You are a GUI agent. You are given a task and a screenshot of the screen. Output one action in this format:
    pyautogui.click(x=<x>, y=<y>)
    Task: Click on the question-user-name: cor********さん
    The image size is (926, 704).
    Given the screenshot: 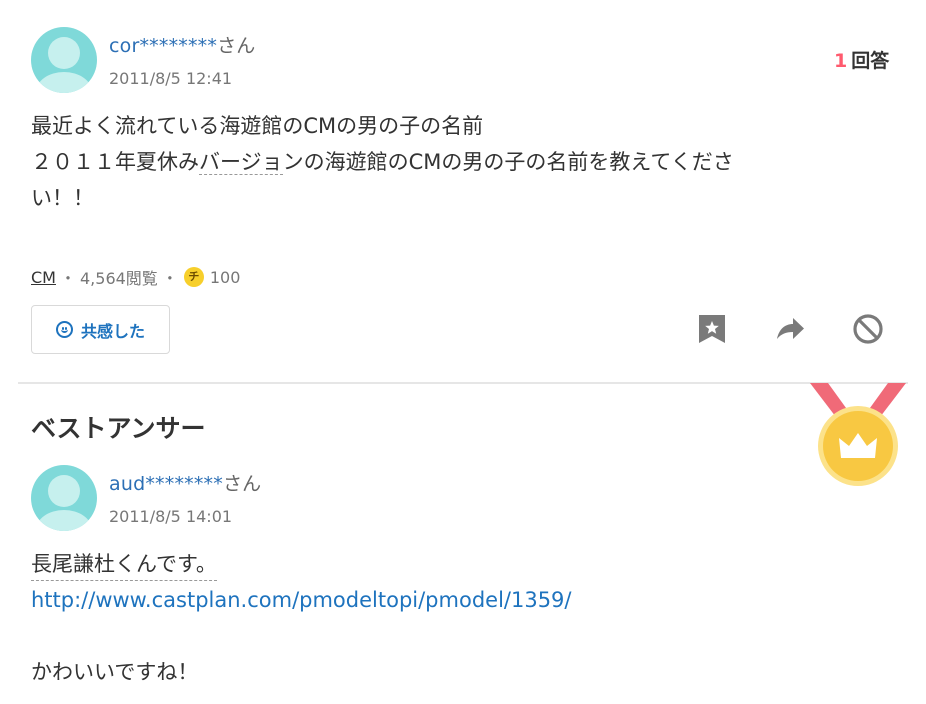 What is the action you would take?
    pyautogui.click(x=182, y=44)
    